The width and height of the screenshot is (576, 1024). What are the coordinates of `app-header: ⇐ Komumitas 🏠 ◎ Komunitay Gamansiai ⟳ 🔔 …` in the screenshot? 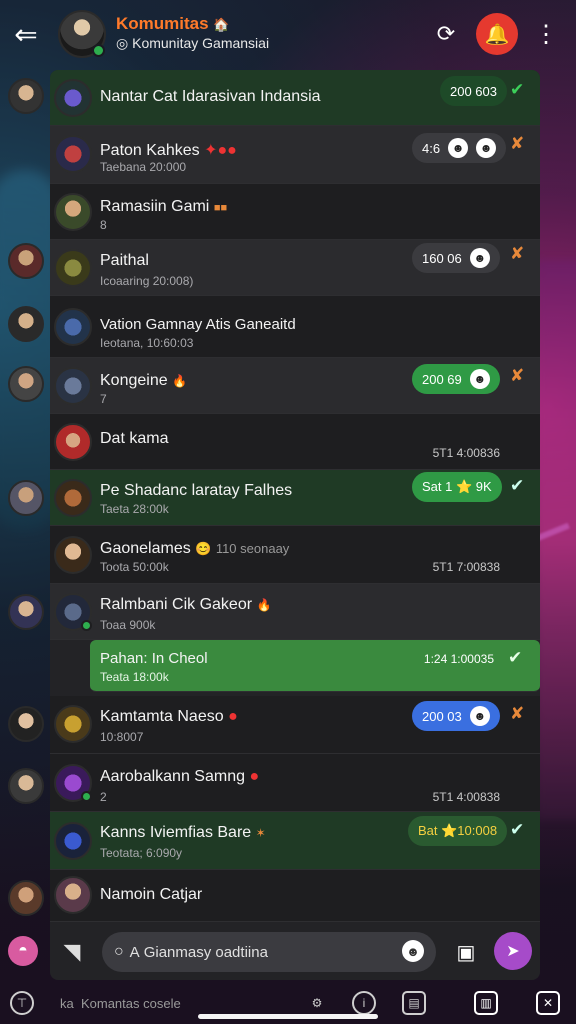 It's located at (288, 34).